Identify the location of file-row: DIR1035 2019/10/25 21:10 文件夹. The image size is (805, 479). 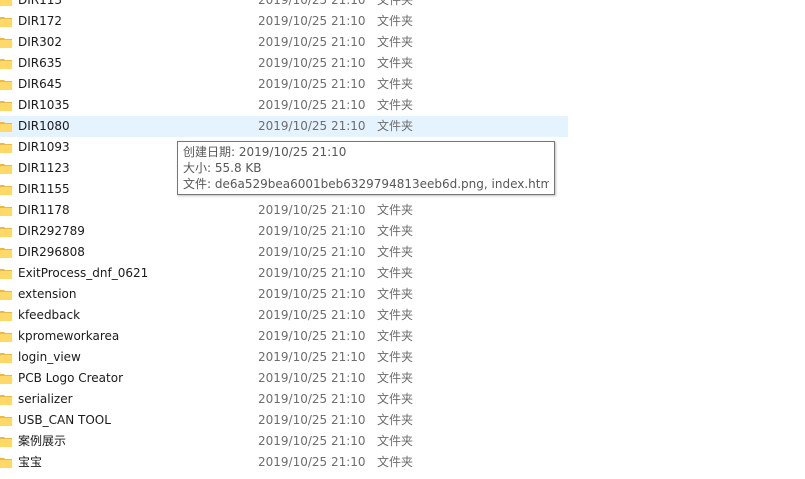
(402, 105).